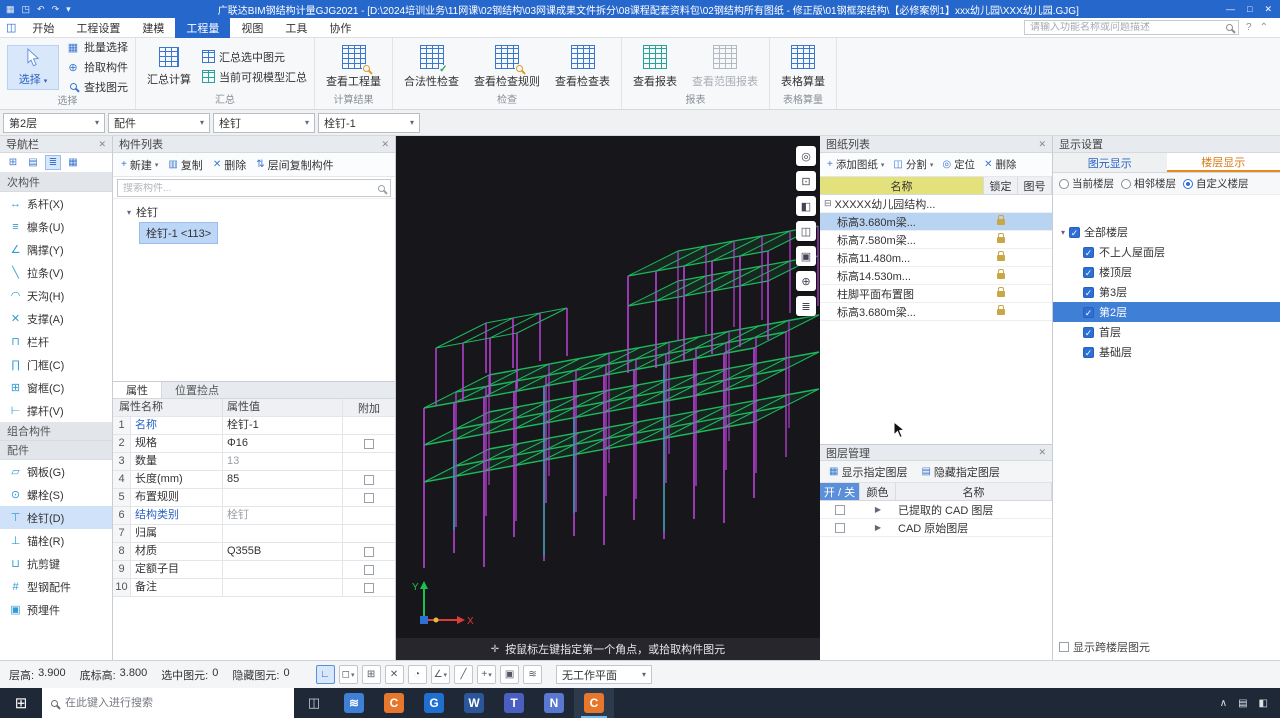 This screenshot has width=1280, height=718. What do you see at coordinates (507, 67) in the screenshot?
I see `view-check-rules-button: 查看检查规则` at bounding box center [507, 67].